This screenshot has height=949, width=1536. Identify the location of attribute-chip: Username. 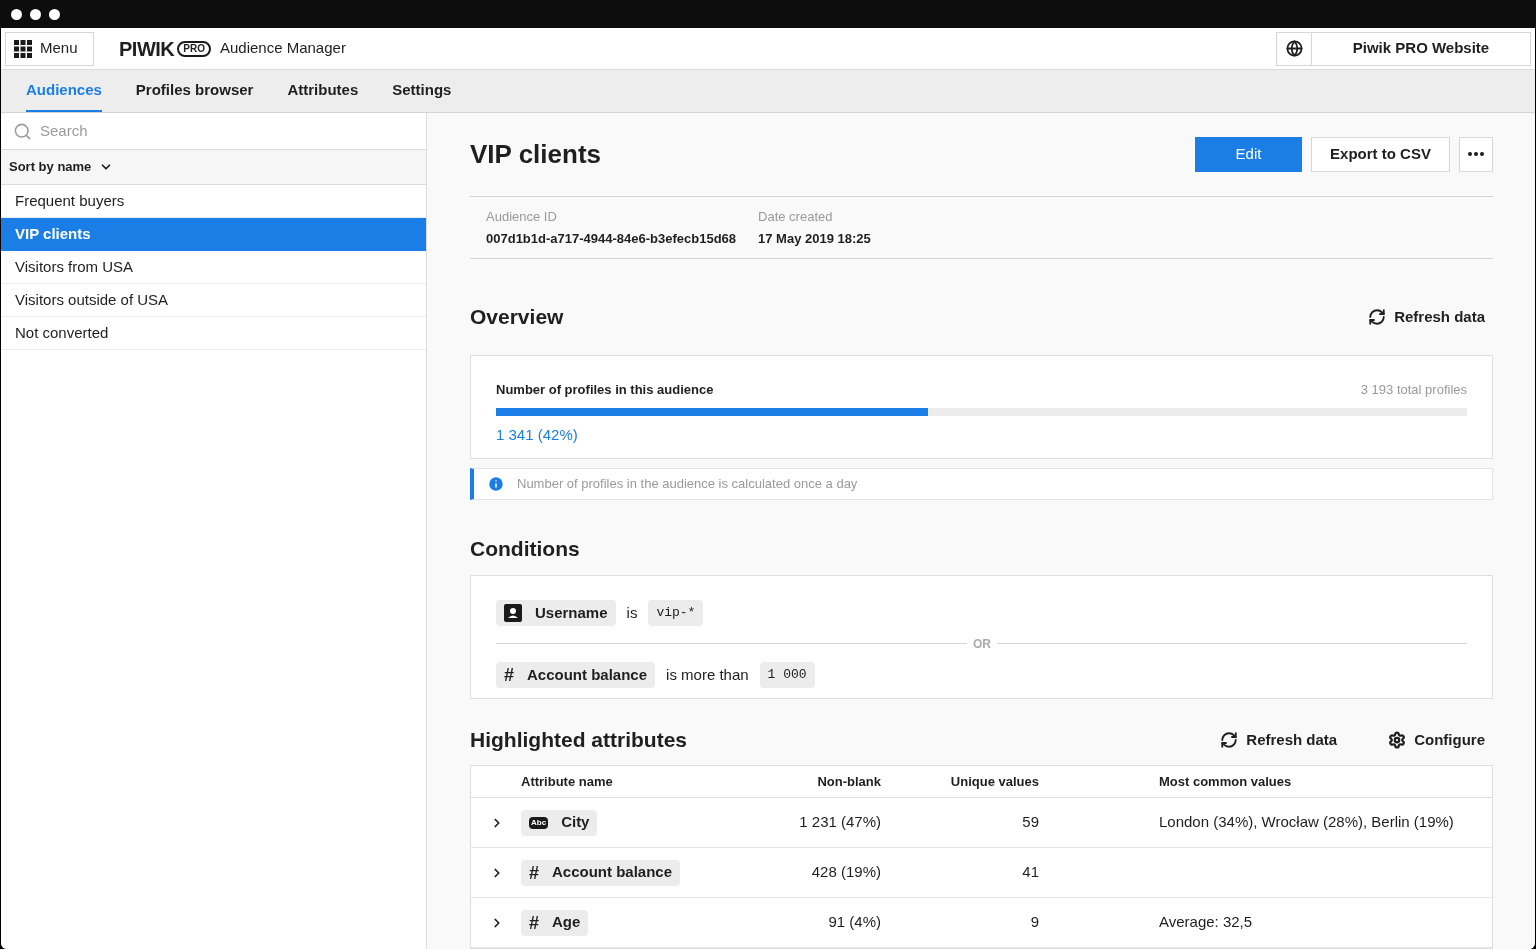
(556, 612).